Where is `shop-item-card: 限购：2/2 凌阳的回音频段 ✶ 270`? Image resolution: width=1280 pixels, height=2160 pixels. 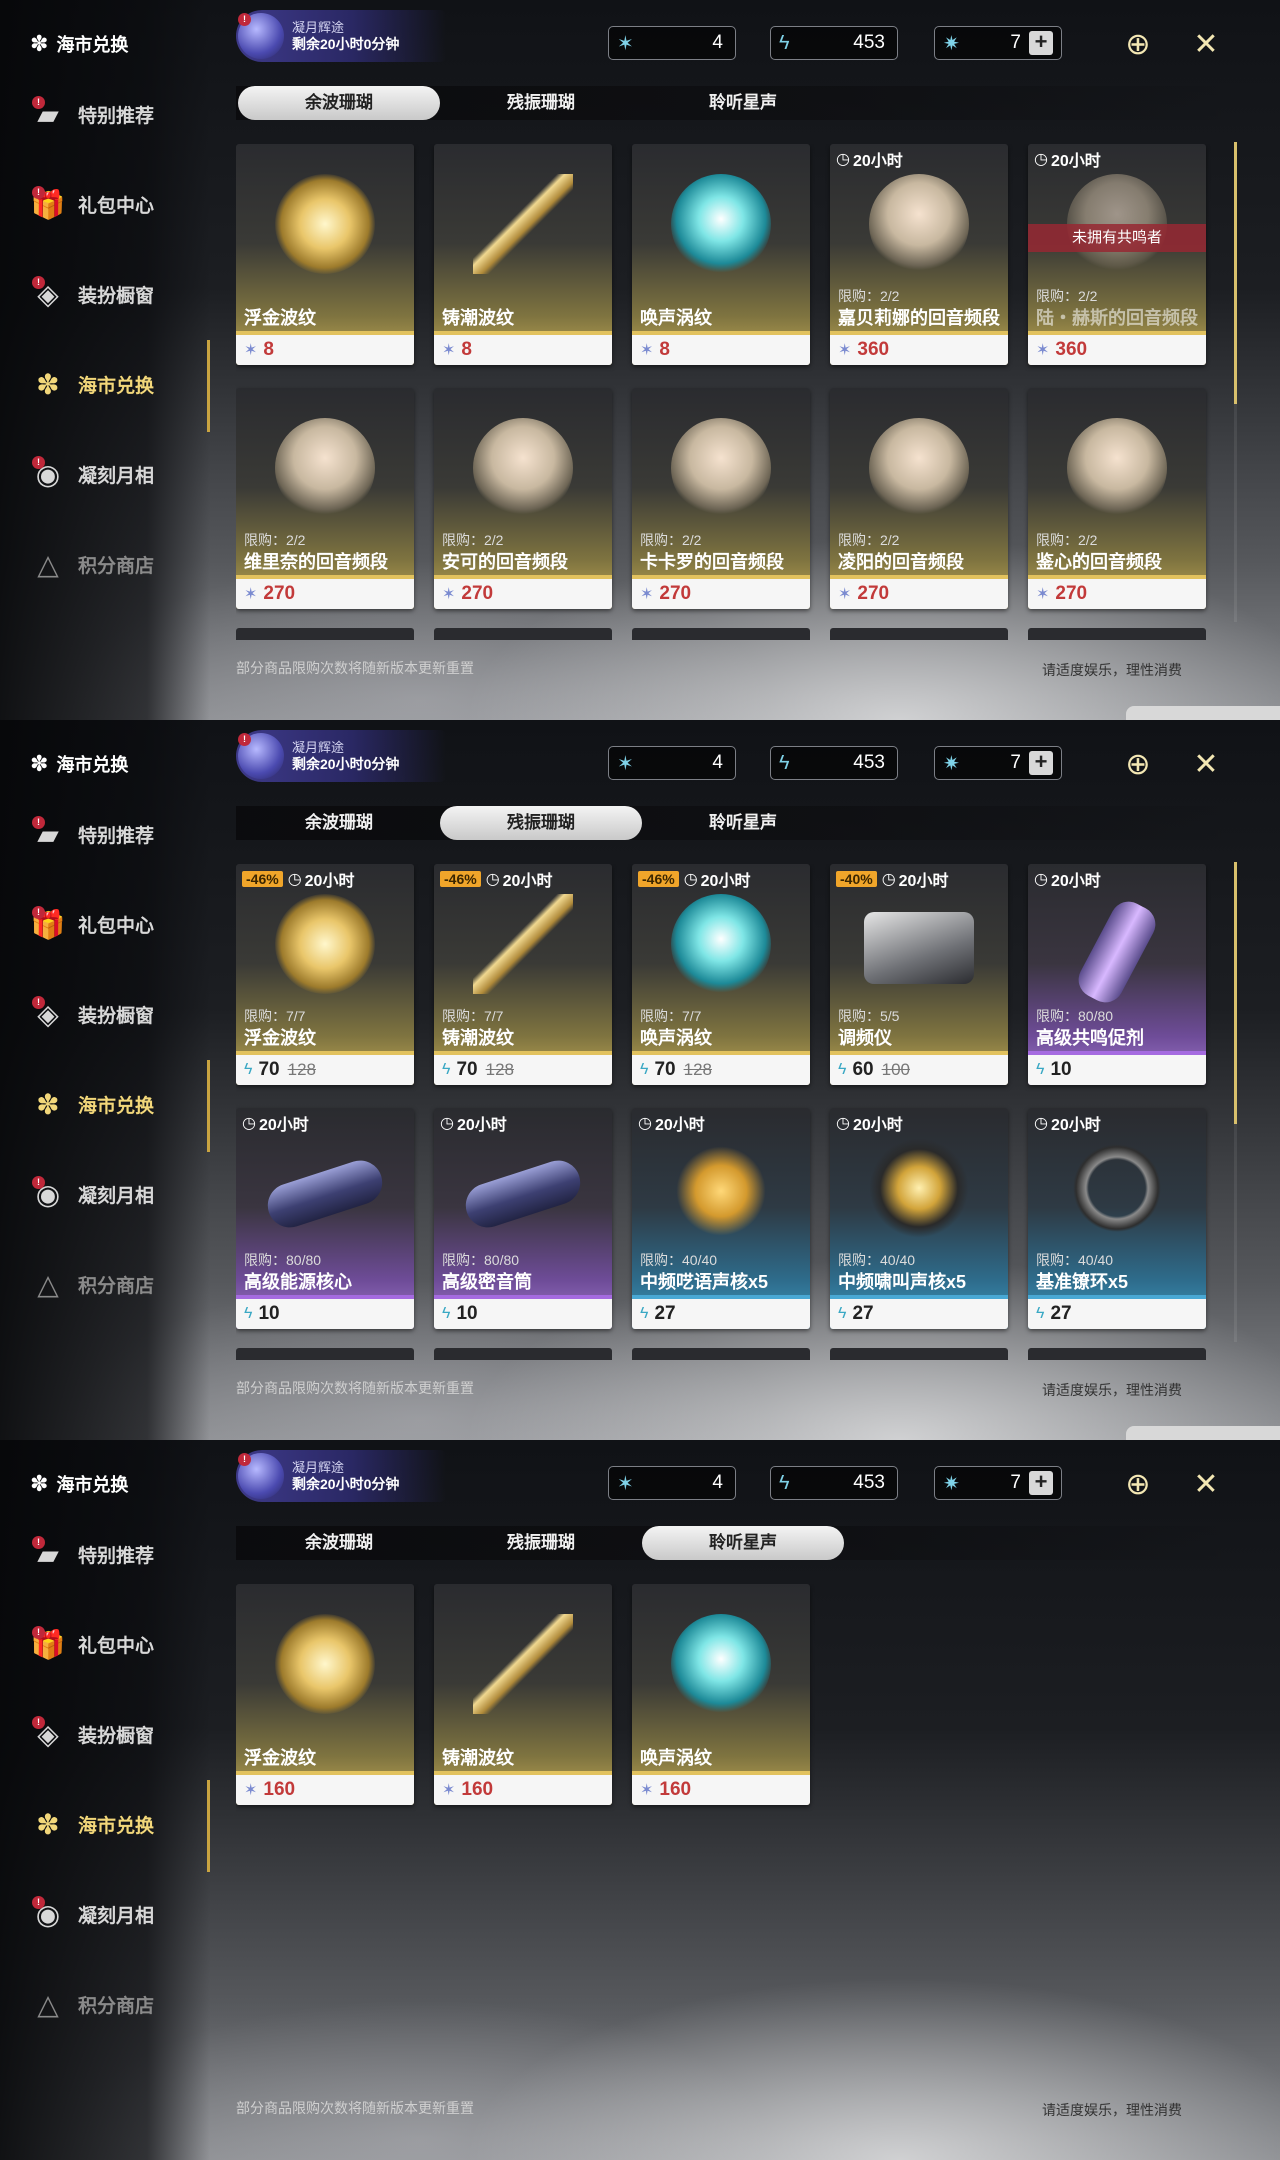
shop-item-card: 限购：2/2 凌阳的回音频段 ✶ 270 is located at coordinates (919, 498).